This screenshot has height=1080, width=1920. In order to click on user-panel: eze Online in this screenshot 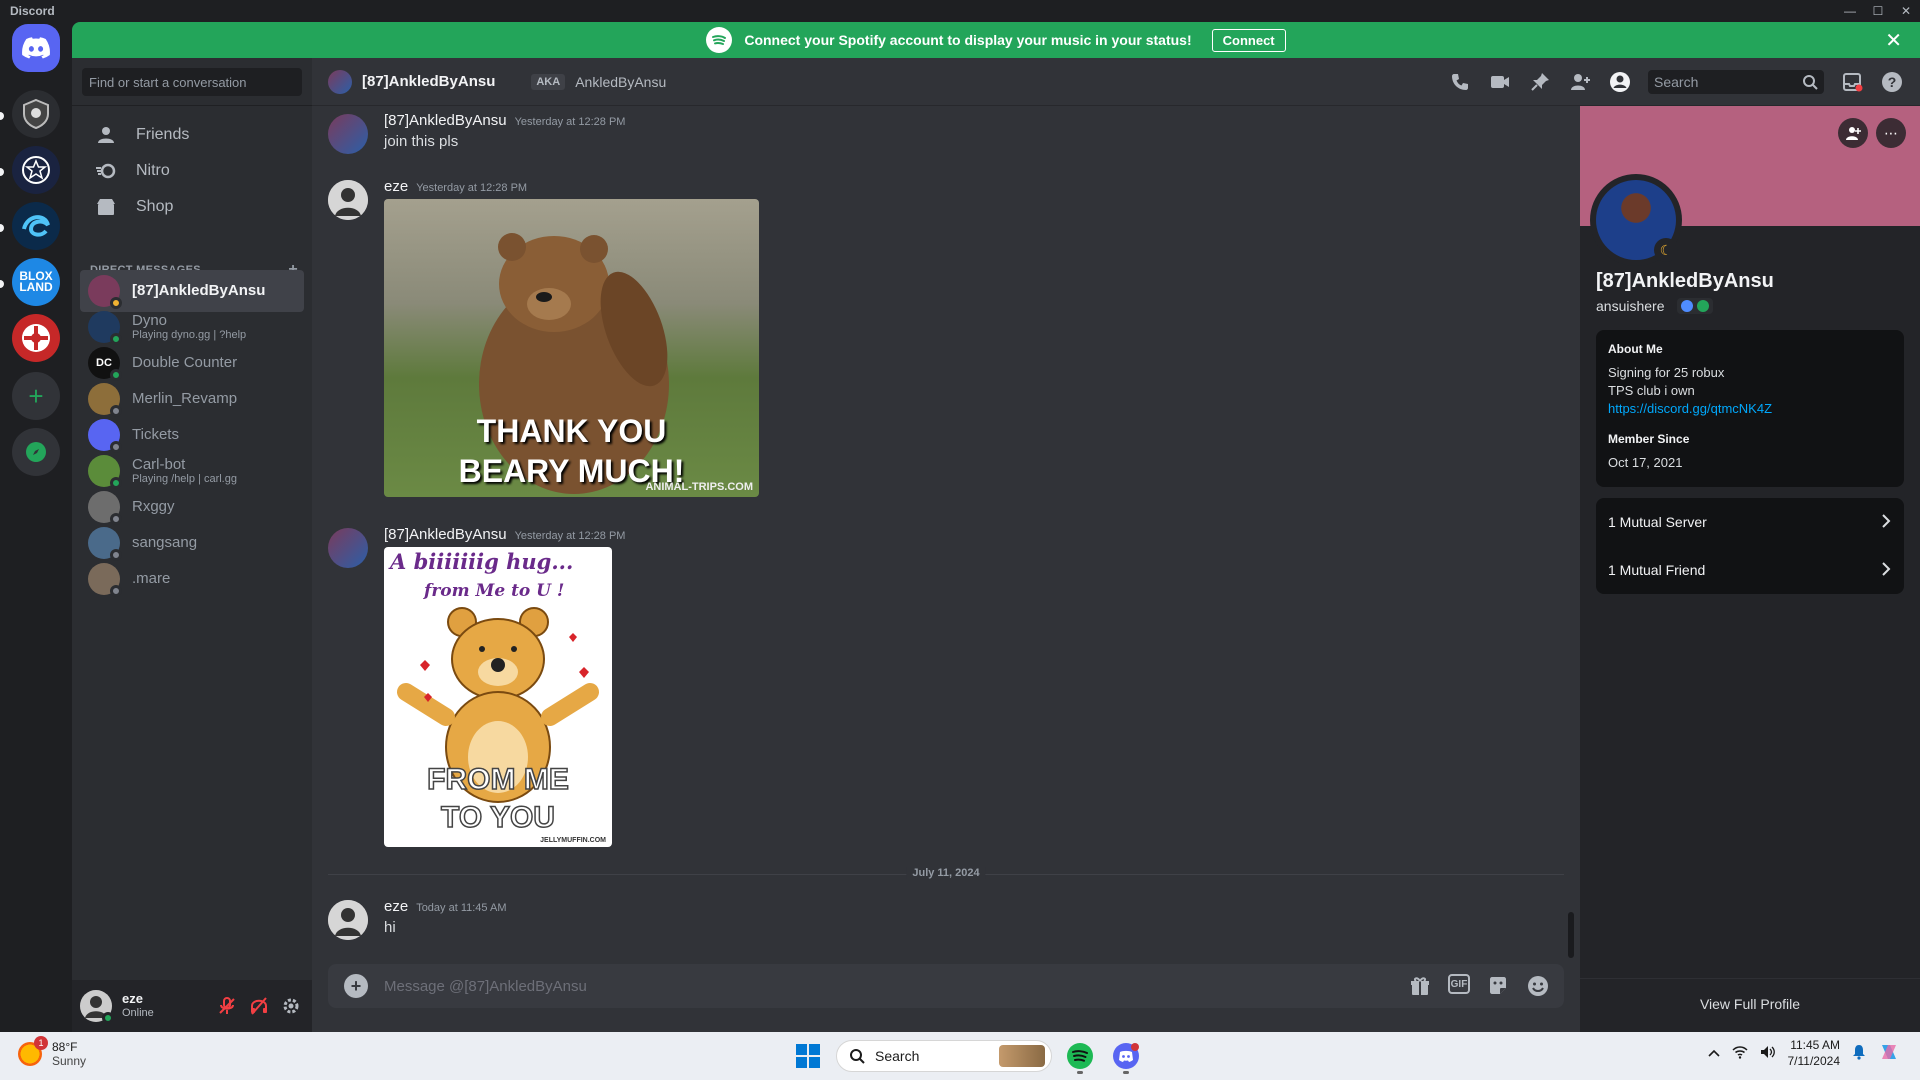, I will do `click(192, 1006)`.